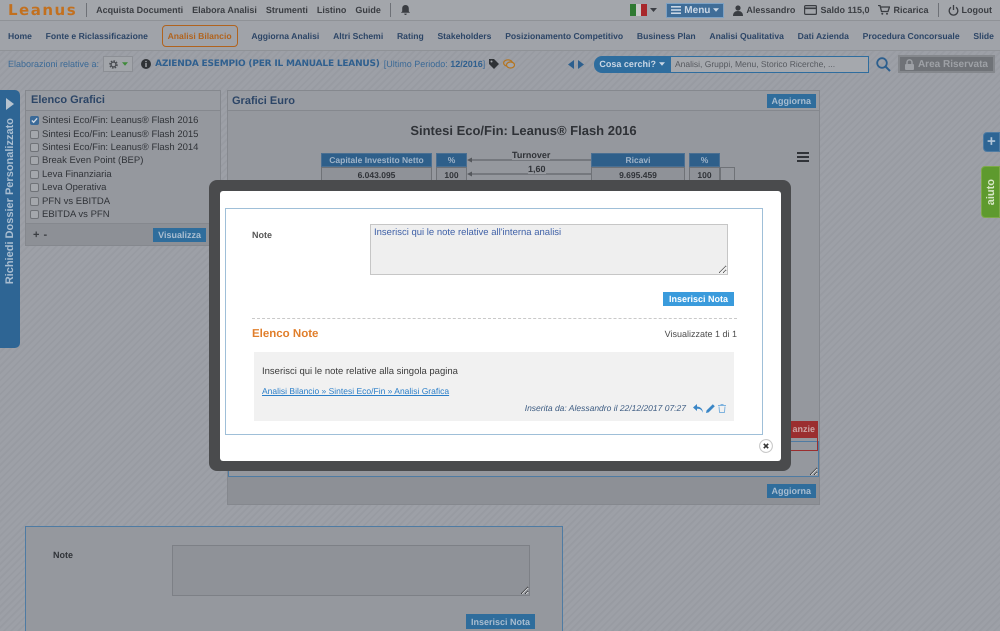  I want to click on nav-tab: Fonte e Riclassificazione, so click(97, 36).